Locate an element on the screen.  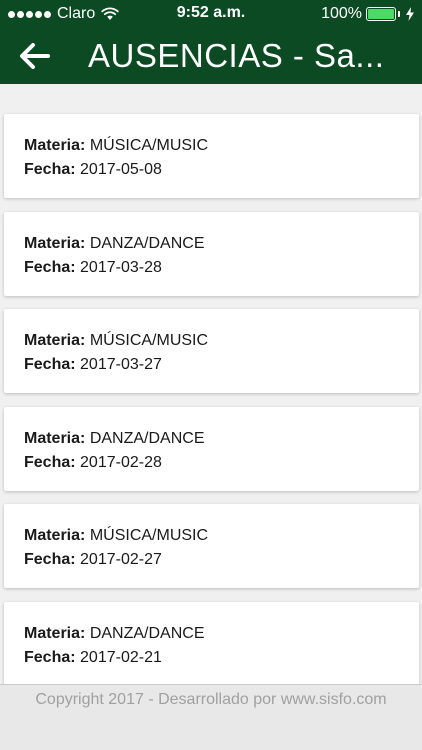
battery-icon is located at coordinates (381, 14).